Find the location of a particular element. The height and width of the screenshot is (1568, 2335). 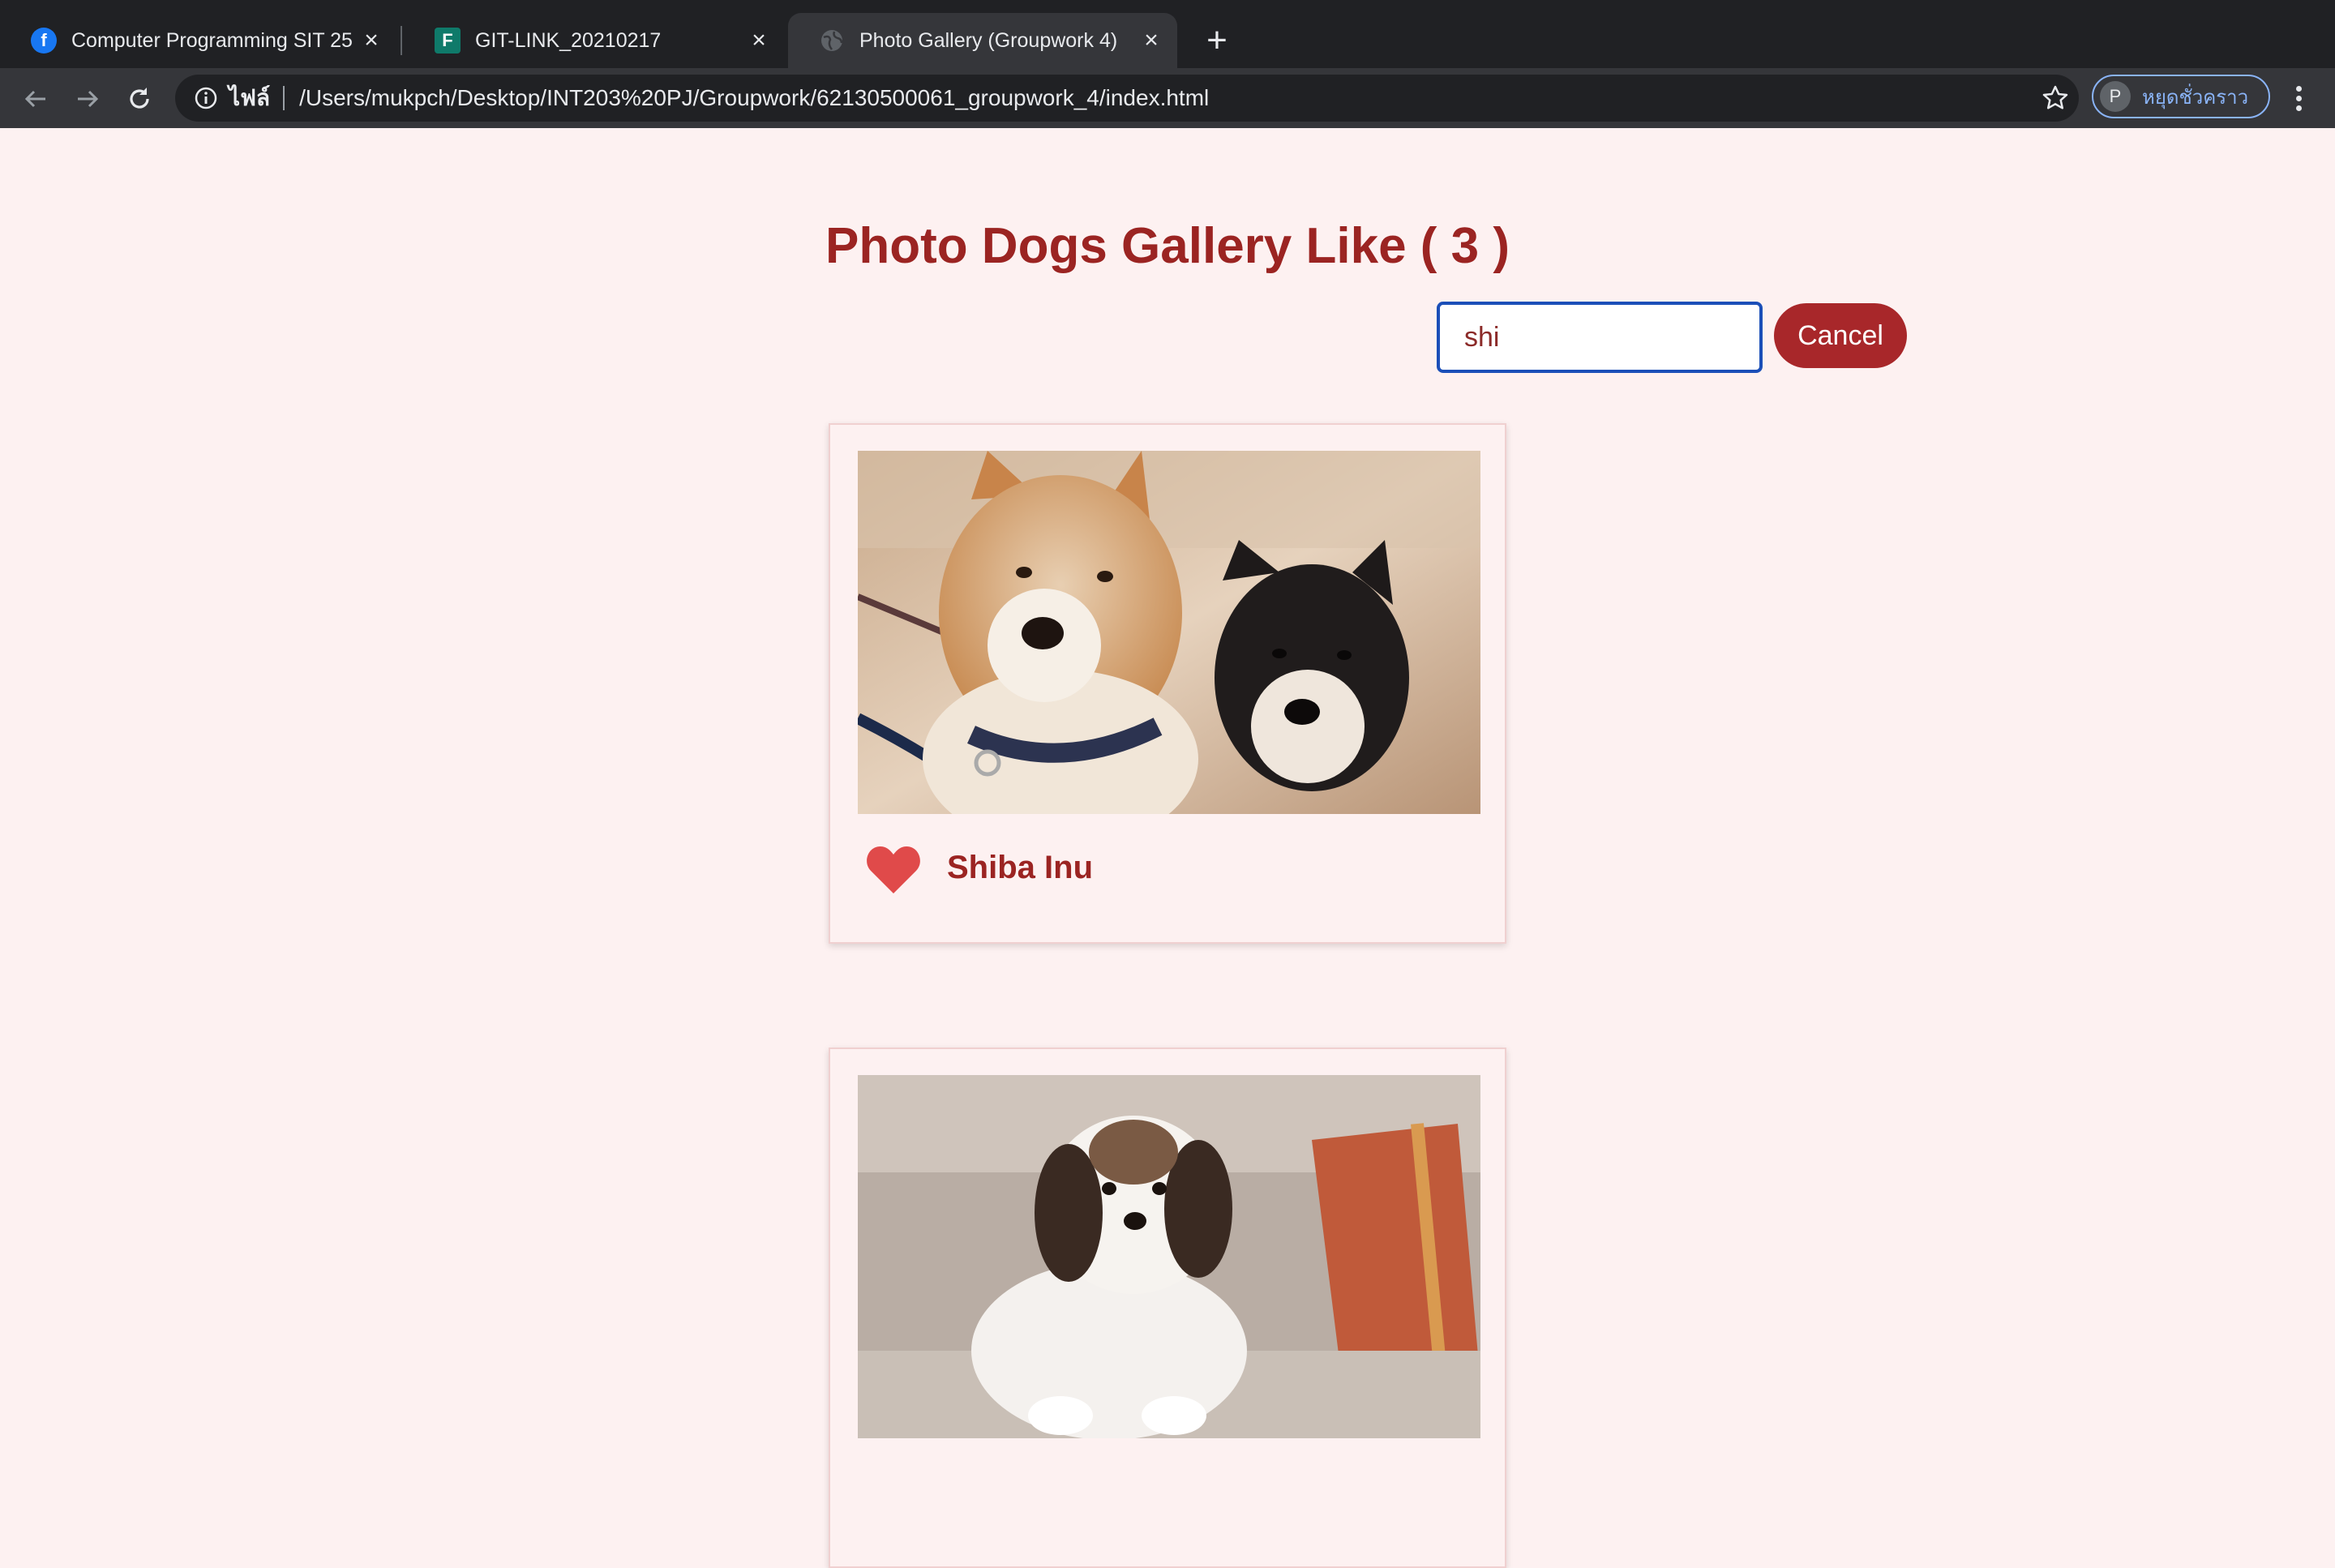

page-title: Photo Dogs Gallery Like ( 3 ) is located at coordinates (1167, 246).